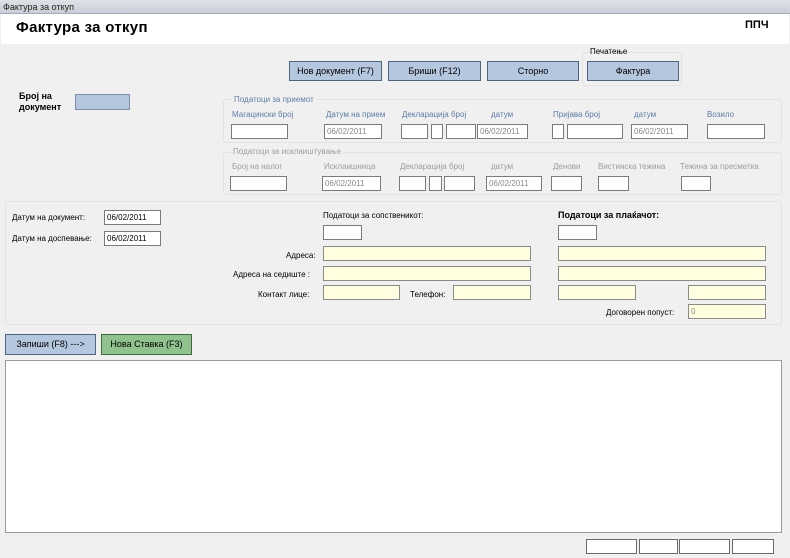 This screenshot has height=558, width=790. Describe the element at coordinates (351, 183) in the screenshot. I see `unloading-date-field: 06/02/2011` at that location.